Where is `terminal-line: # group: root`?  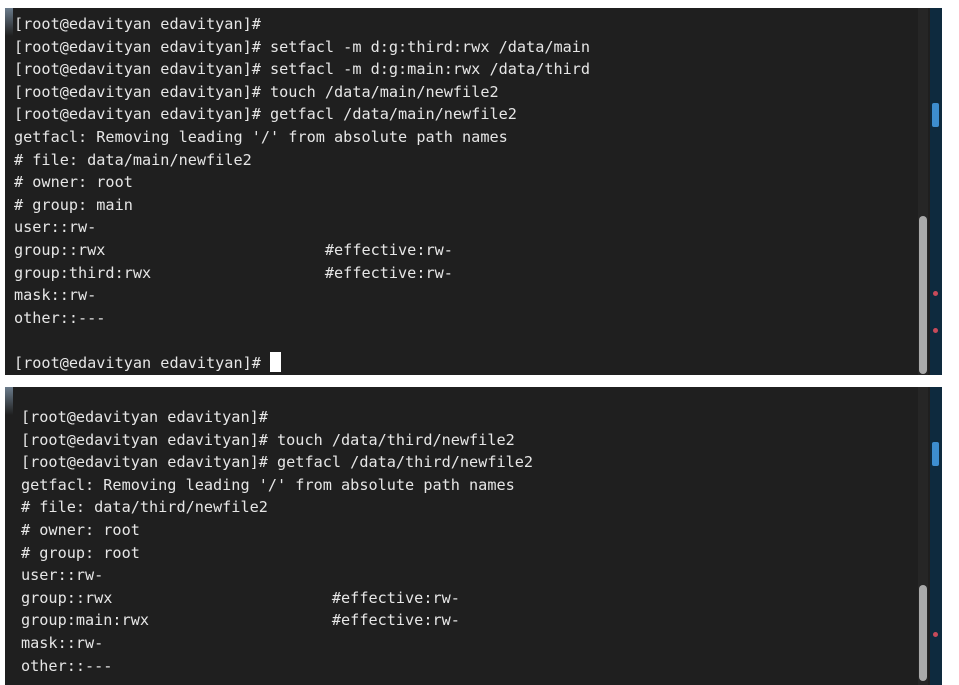 terminal-line: # group: root is located at coordinates (80, 552).